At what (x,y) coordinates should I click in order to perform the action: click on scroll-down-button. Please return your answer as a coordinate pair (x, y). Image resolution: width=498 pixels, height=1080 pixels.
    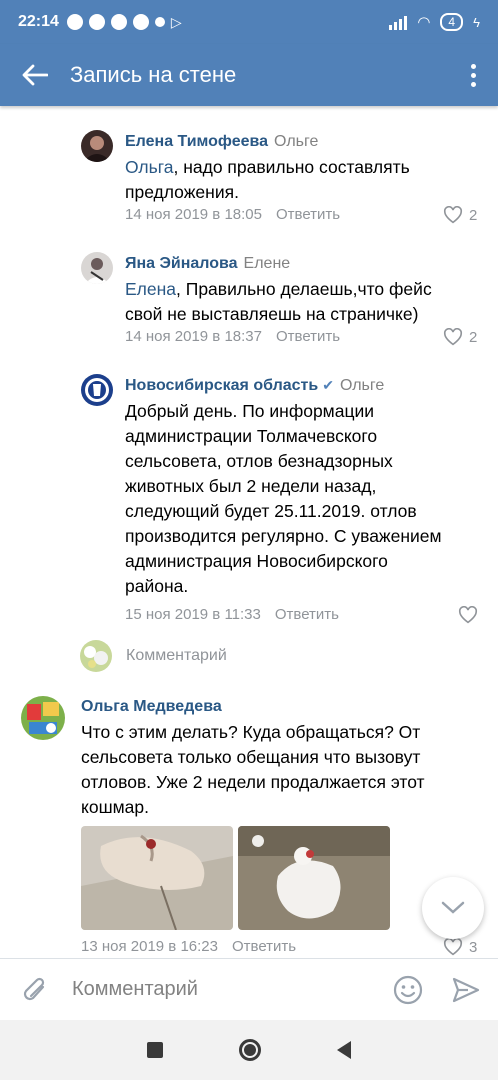
    Looking at the image, I should click on (453, 908).